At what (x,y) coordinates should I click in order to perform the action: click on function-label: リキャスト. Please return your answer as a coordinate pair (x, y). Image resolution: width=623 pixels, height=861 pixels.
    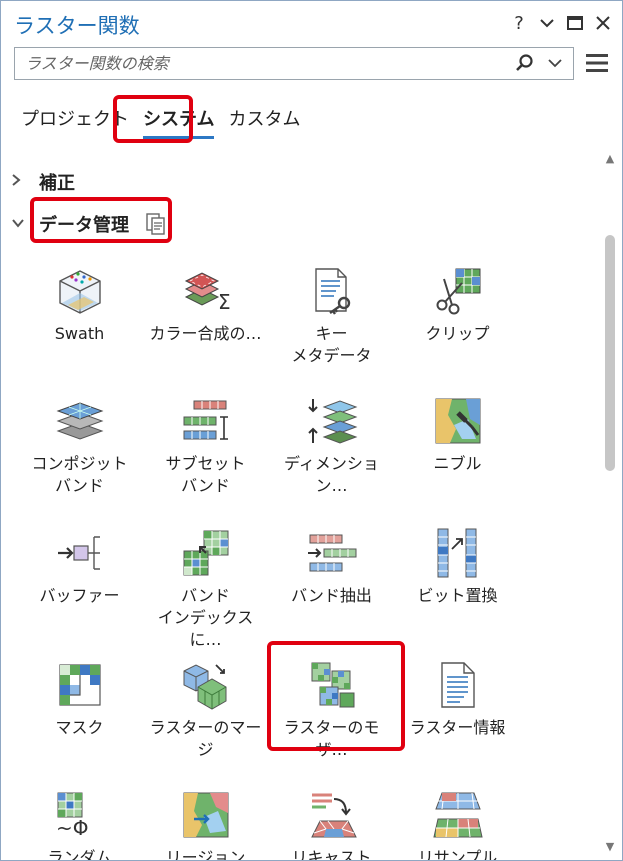
    Looking at the image, I should click on (331, 854).